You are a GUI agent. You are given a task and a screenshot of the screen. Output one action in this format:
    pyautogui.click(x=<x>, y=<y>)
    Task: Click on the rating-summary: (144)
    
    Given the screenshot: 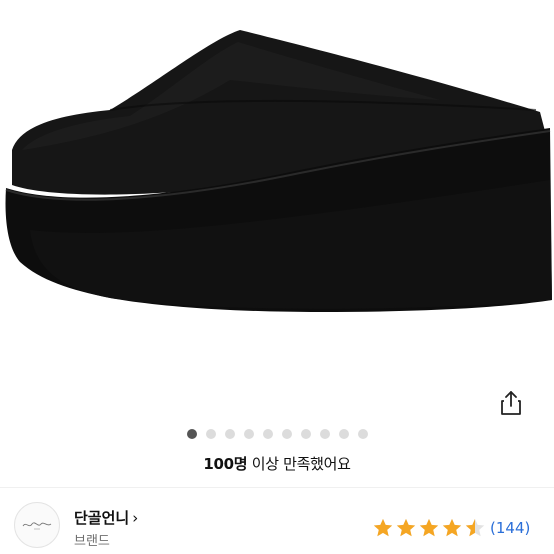 What is the action you would take?
    pyautogui.click(x=451, y=528)
    